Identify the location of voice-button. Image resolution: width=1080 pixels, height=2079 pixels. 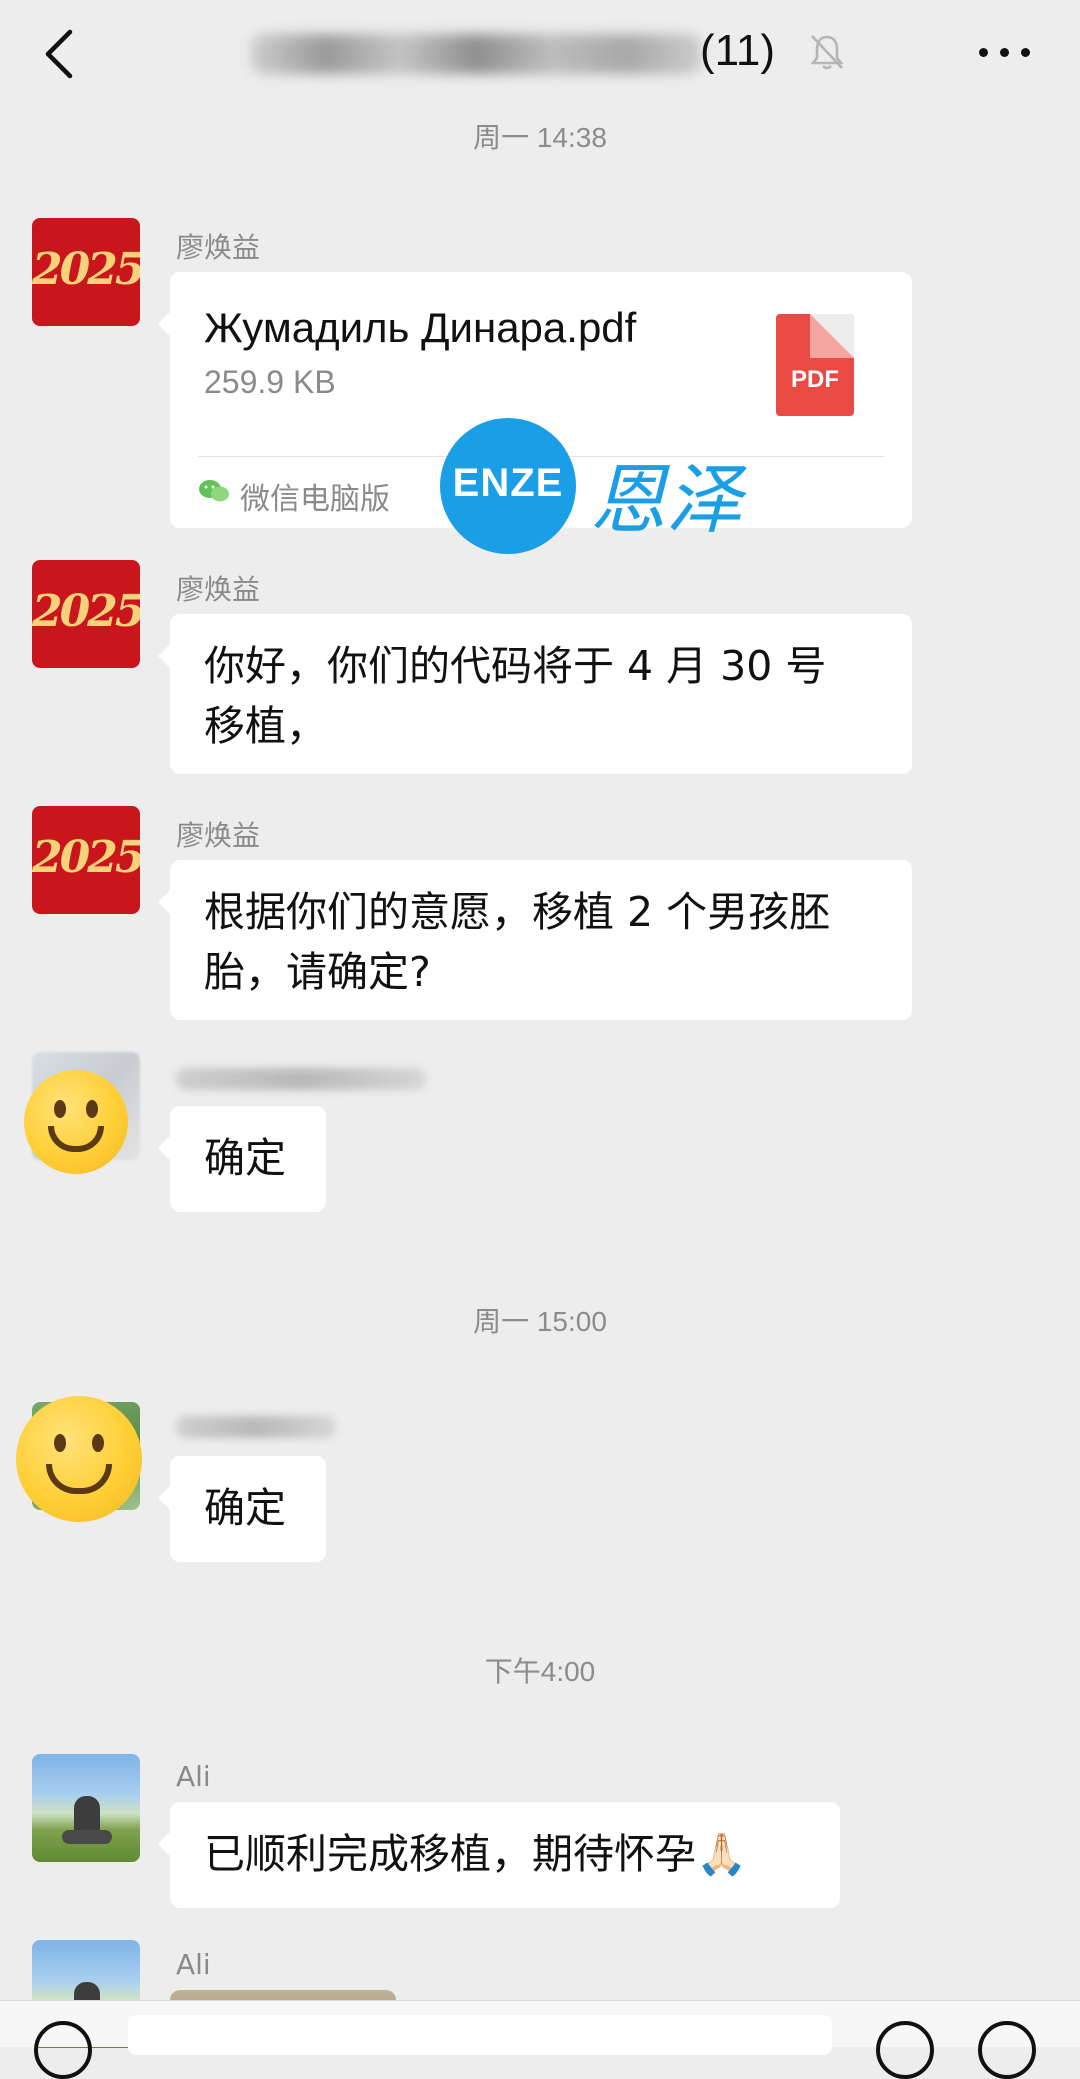
(63, 2050).